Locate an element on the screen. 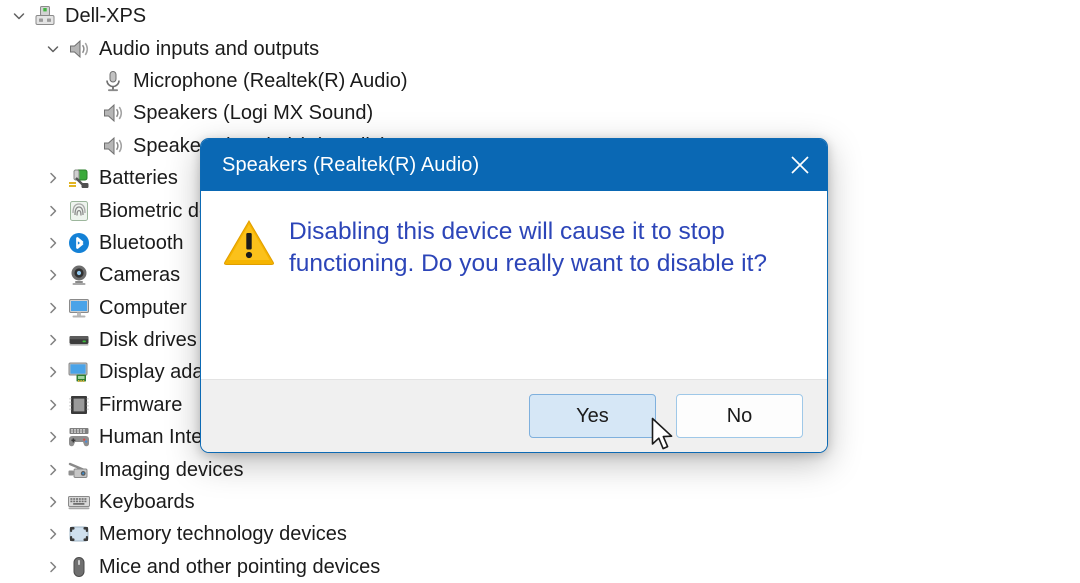 This screenshot has height=583, width=1080. mouse-icon is located at coordinates (79, 567).